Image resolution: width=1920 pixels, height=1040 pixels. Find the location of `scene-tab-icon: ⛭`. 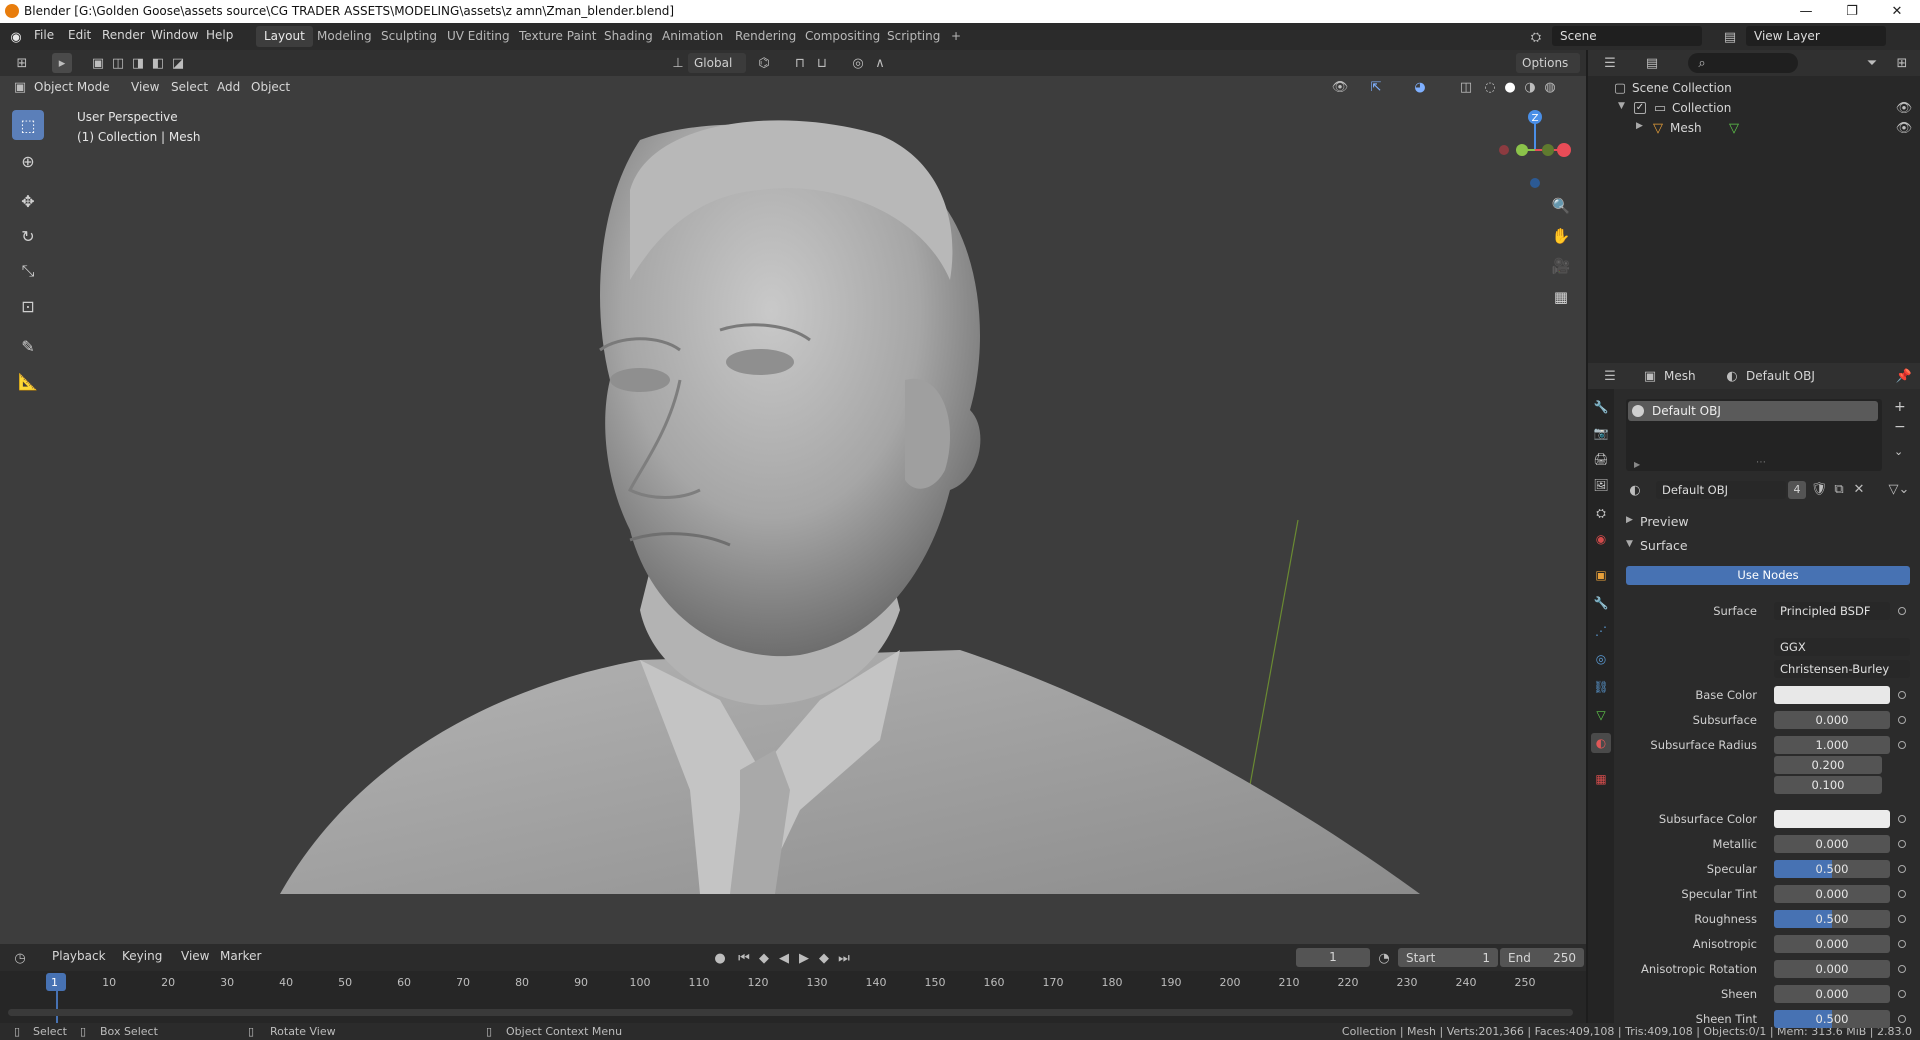

scene-tab-icon: ⛭ is located at coordinates (1601, 513).